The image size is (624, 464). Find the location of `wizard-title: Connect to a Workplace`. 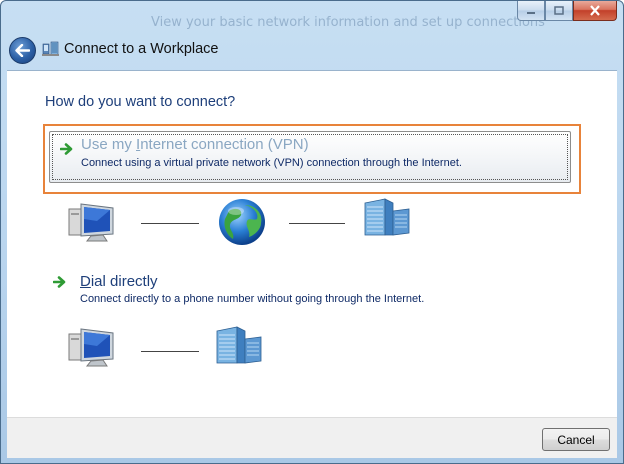

wizard-title: Connect to a Workplace is located at coordinates (141, 49).